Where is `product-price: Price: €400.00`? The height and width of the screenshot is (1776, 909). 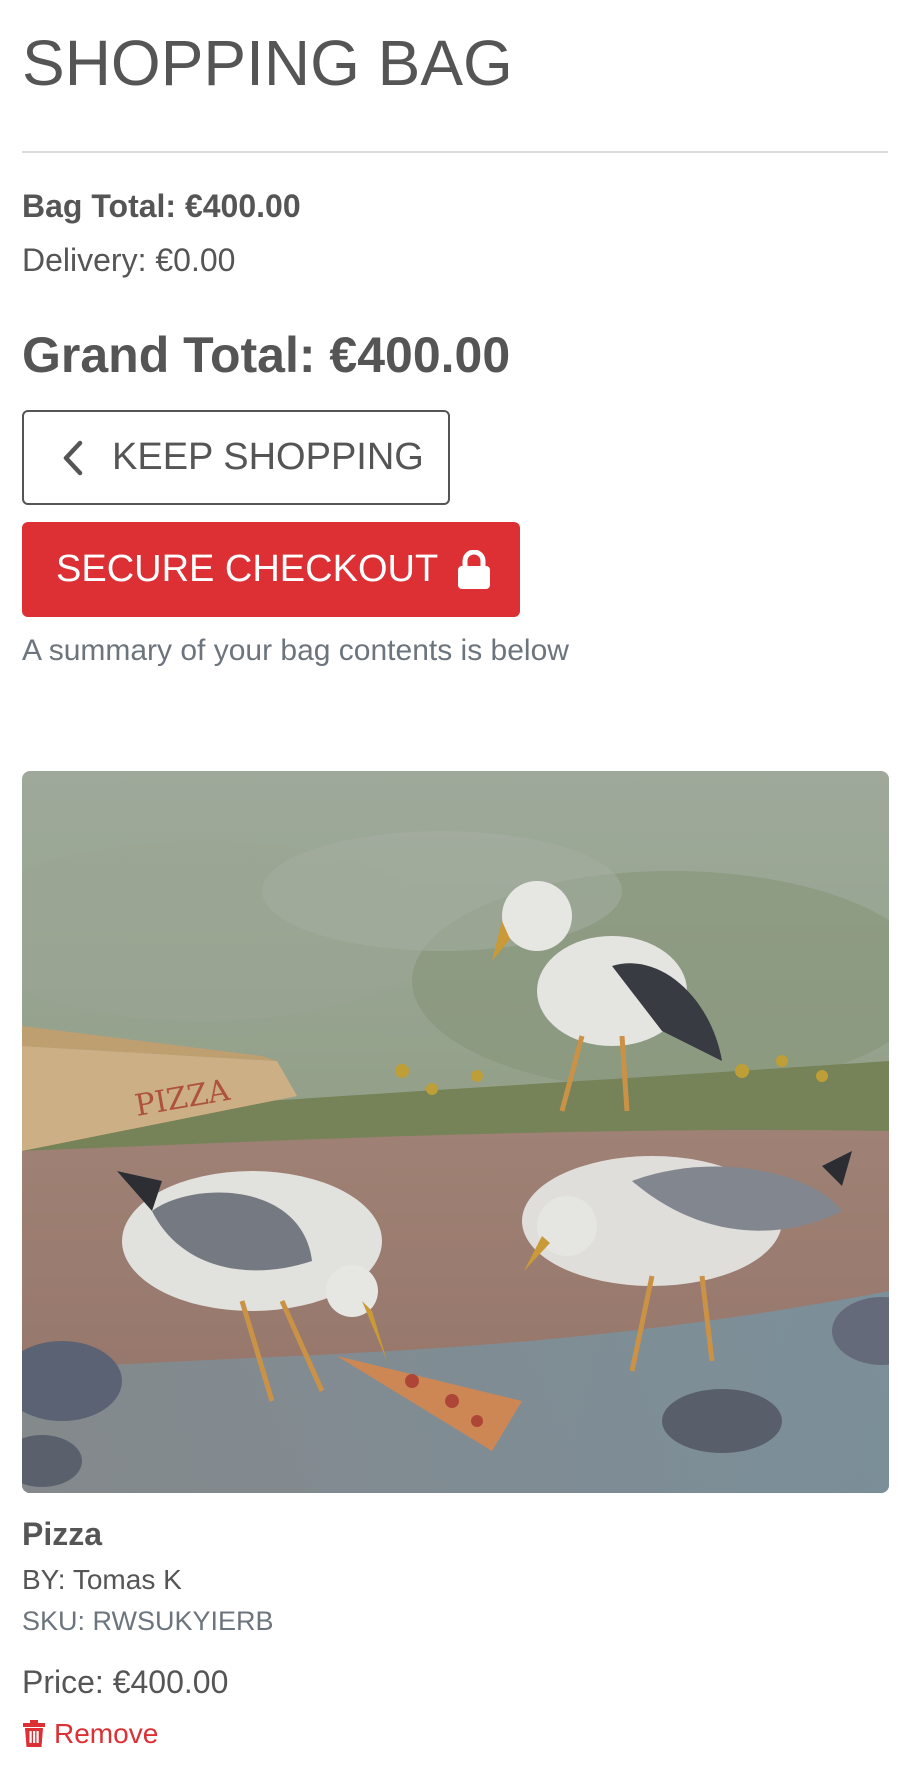
product-price: Price: €400.00 is located at coordinates (125, 1682).